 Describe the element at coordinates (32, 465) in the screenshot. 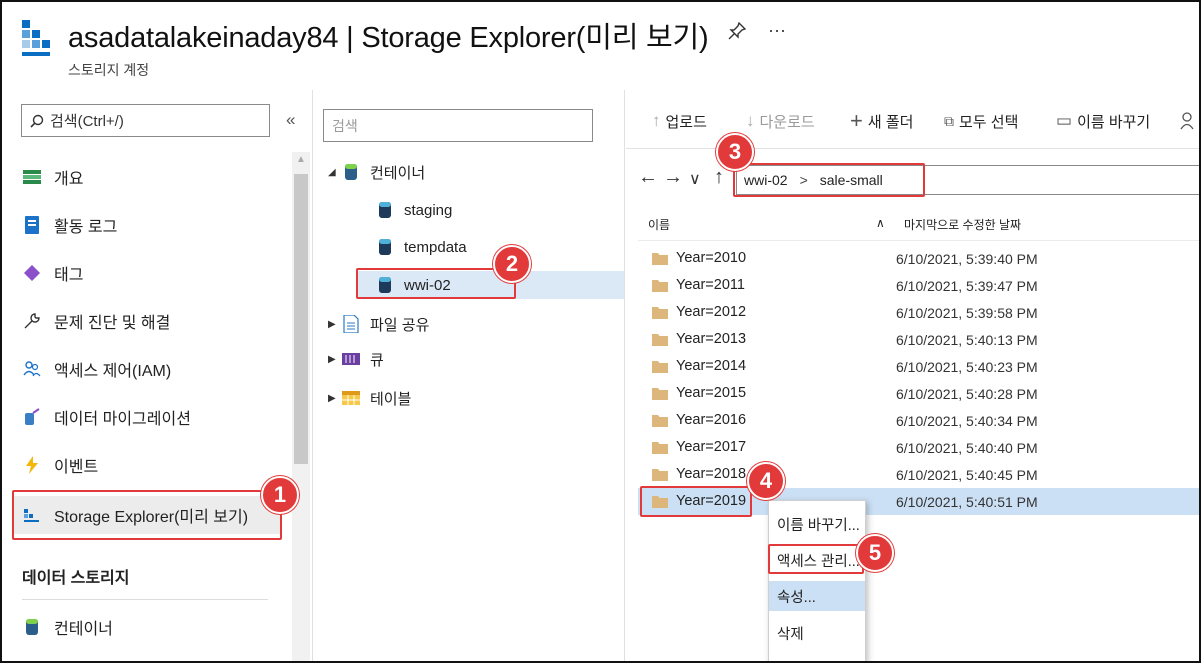

I see `lightning-icon` at that location.